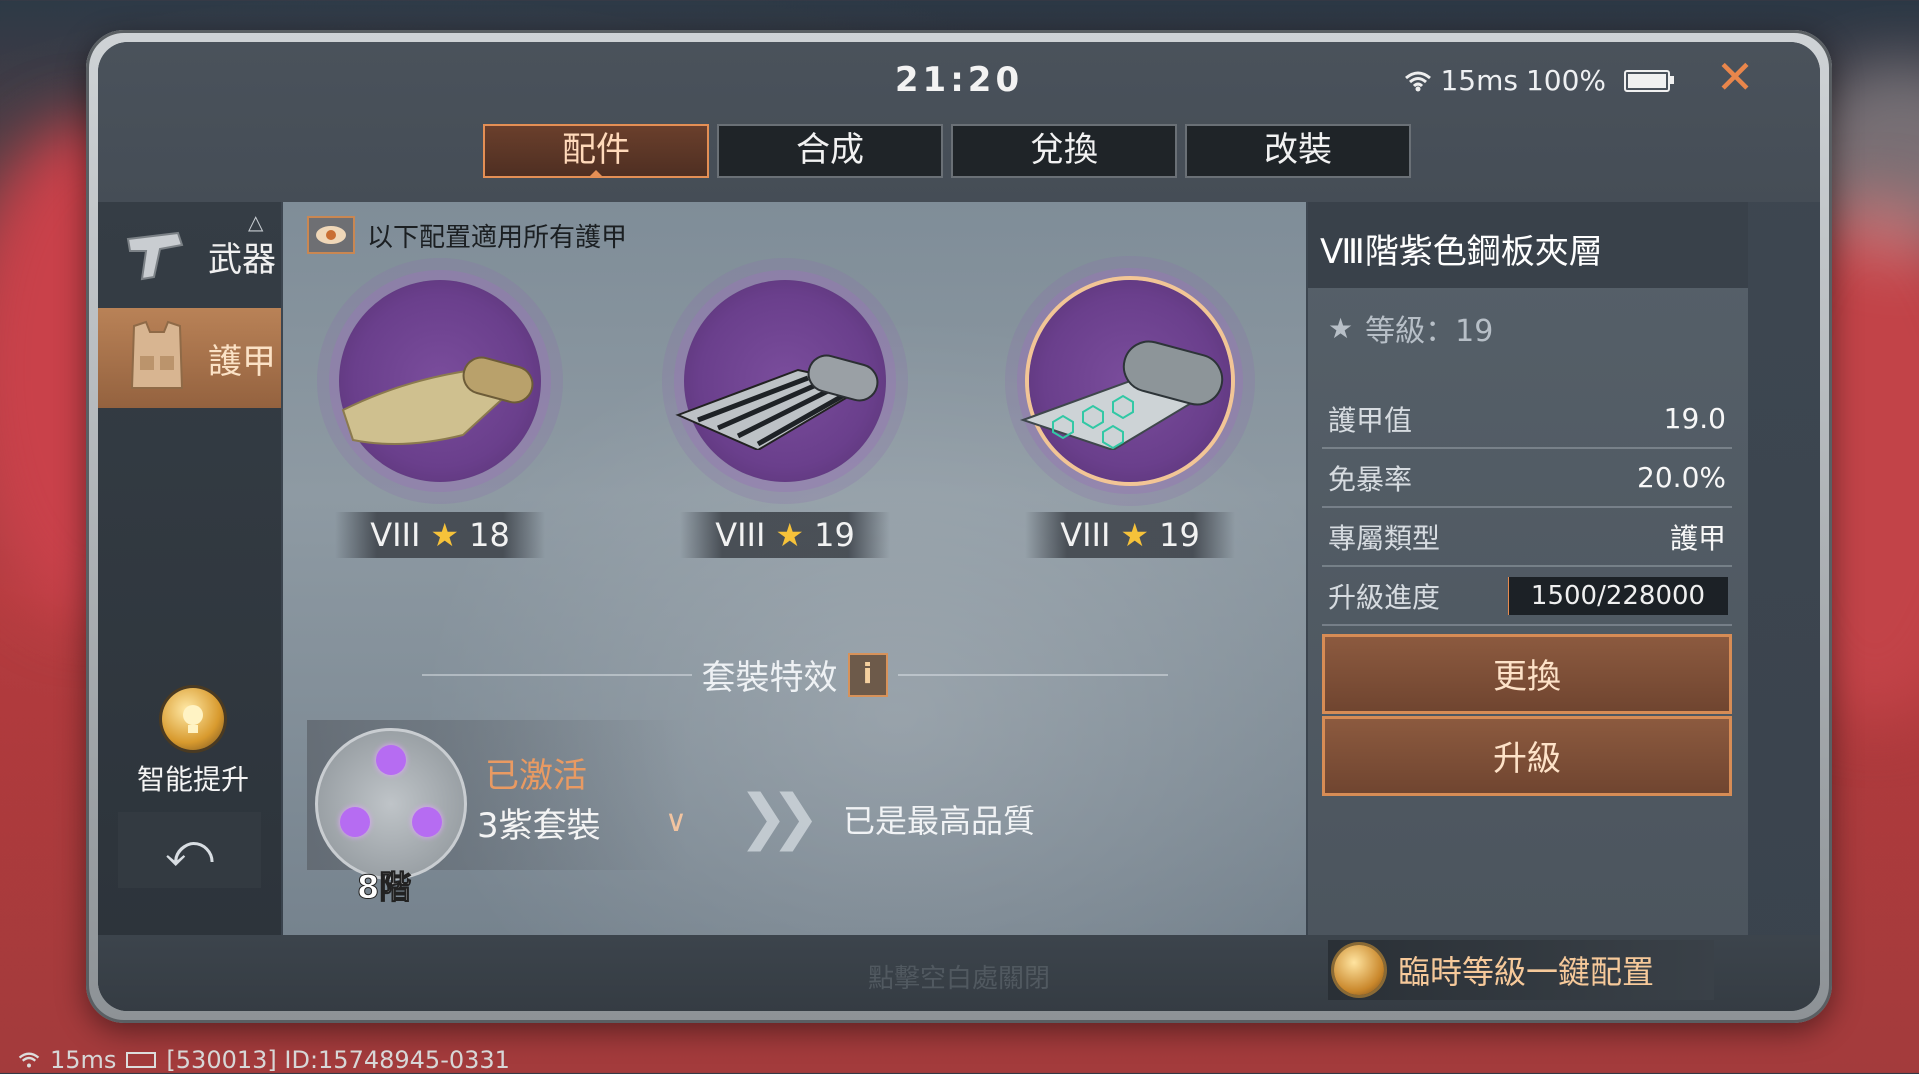 The width and height of the screenshot is (1919, 1074). I want to click on stat-key: 升級進度, so click(1384, 597).